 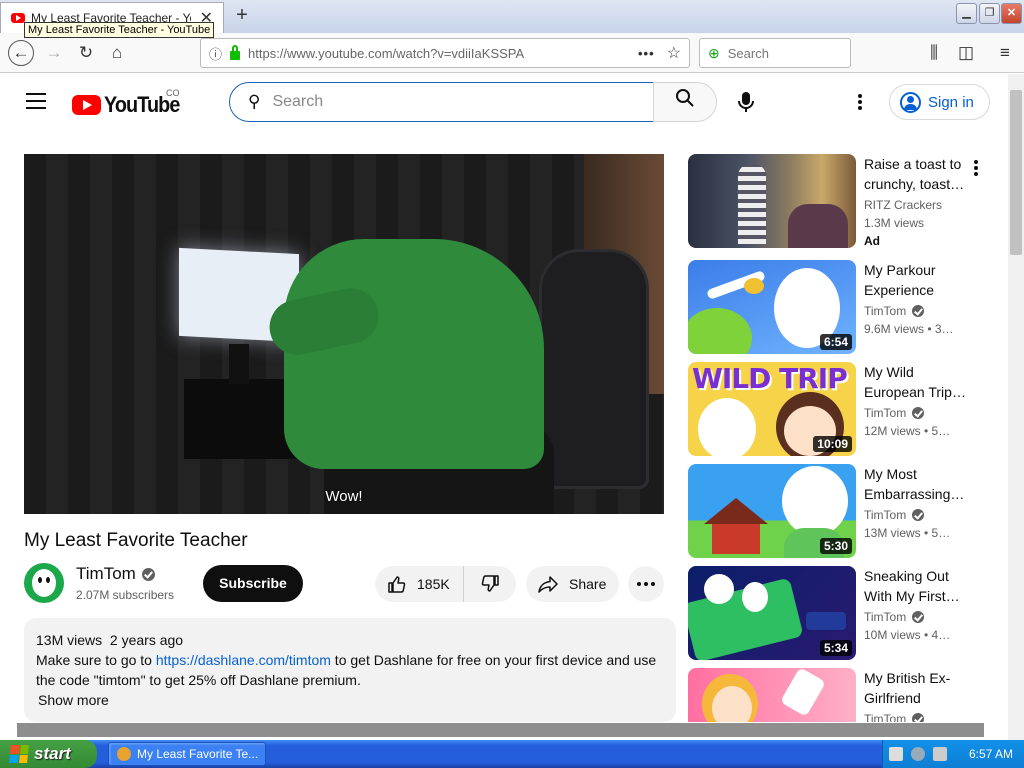 I want to click on system-tray: 6:57 AM, so click(x=953, y=754).